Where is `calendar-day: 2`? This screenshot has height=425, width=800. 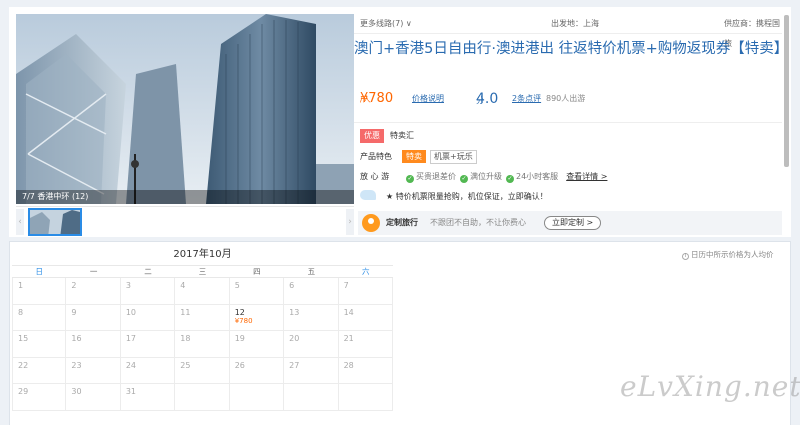
calendar-day: 2 is located at coordinates (93, 291).